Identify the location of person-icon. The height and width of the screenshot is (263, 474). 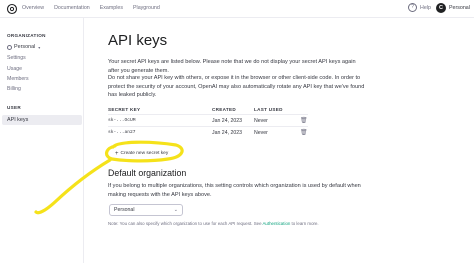
(9, 47).